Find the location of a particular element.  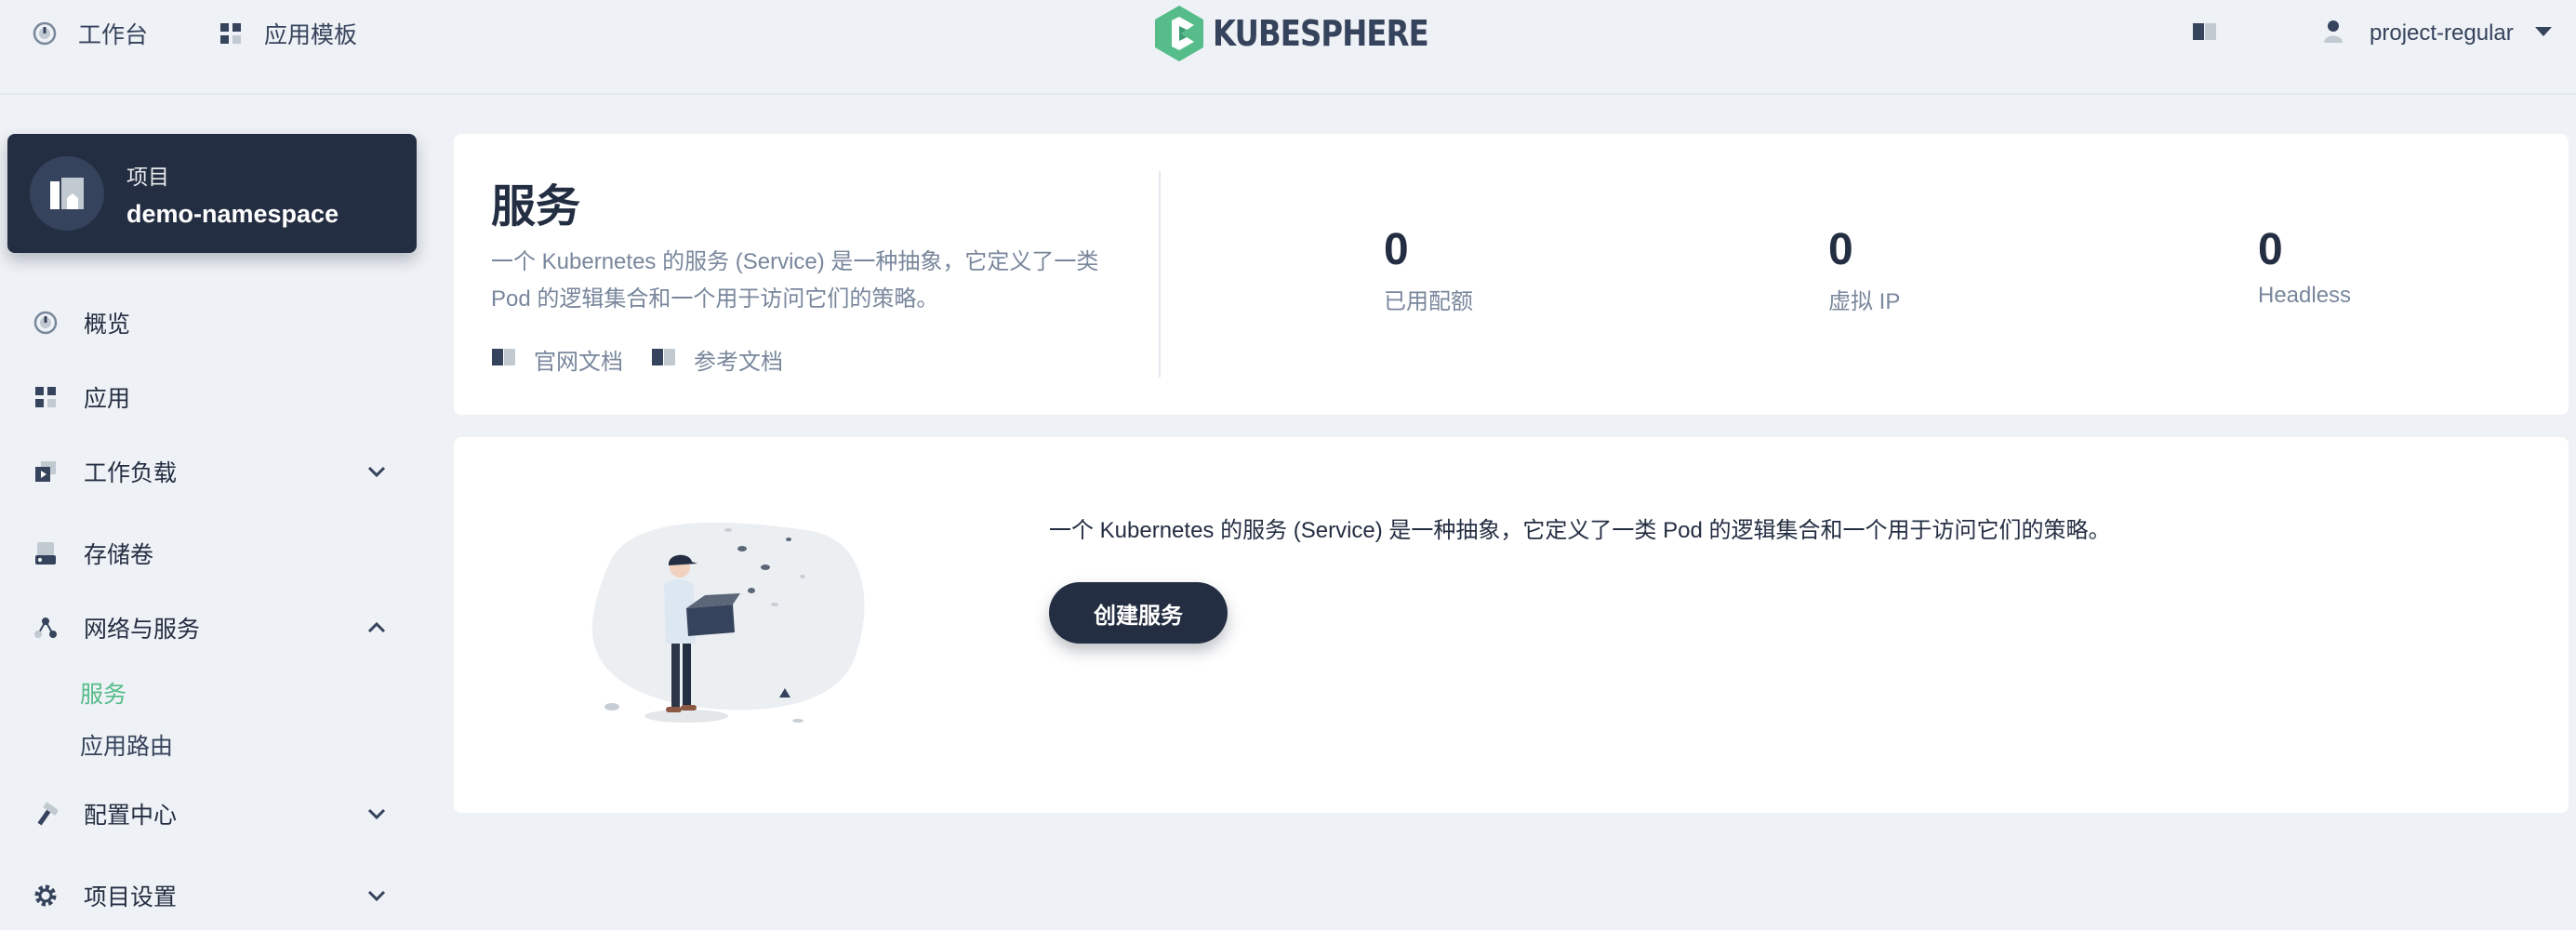

top-navbar: 工作台 应用模板 KUBESPHERE project-regular is located at coordinates (1288, 47).